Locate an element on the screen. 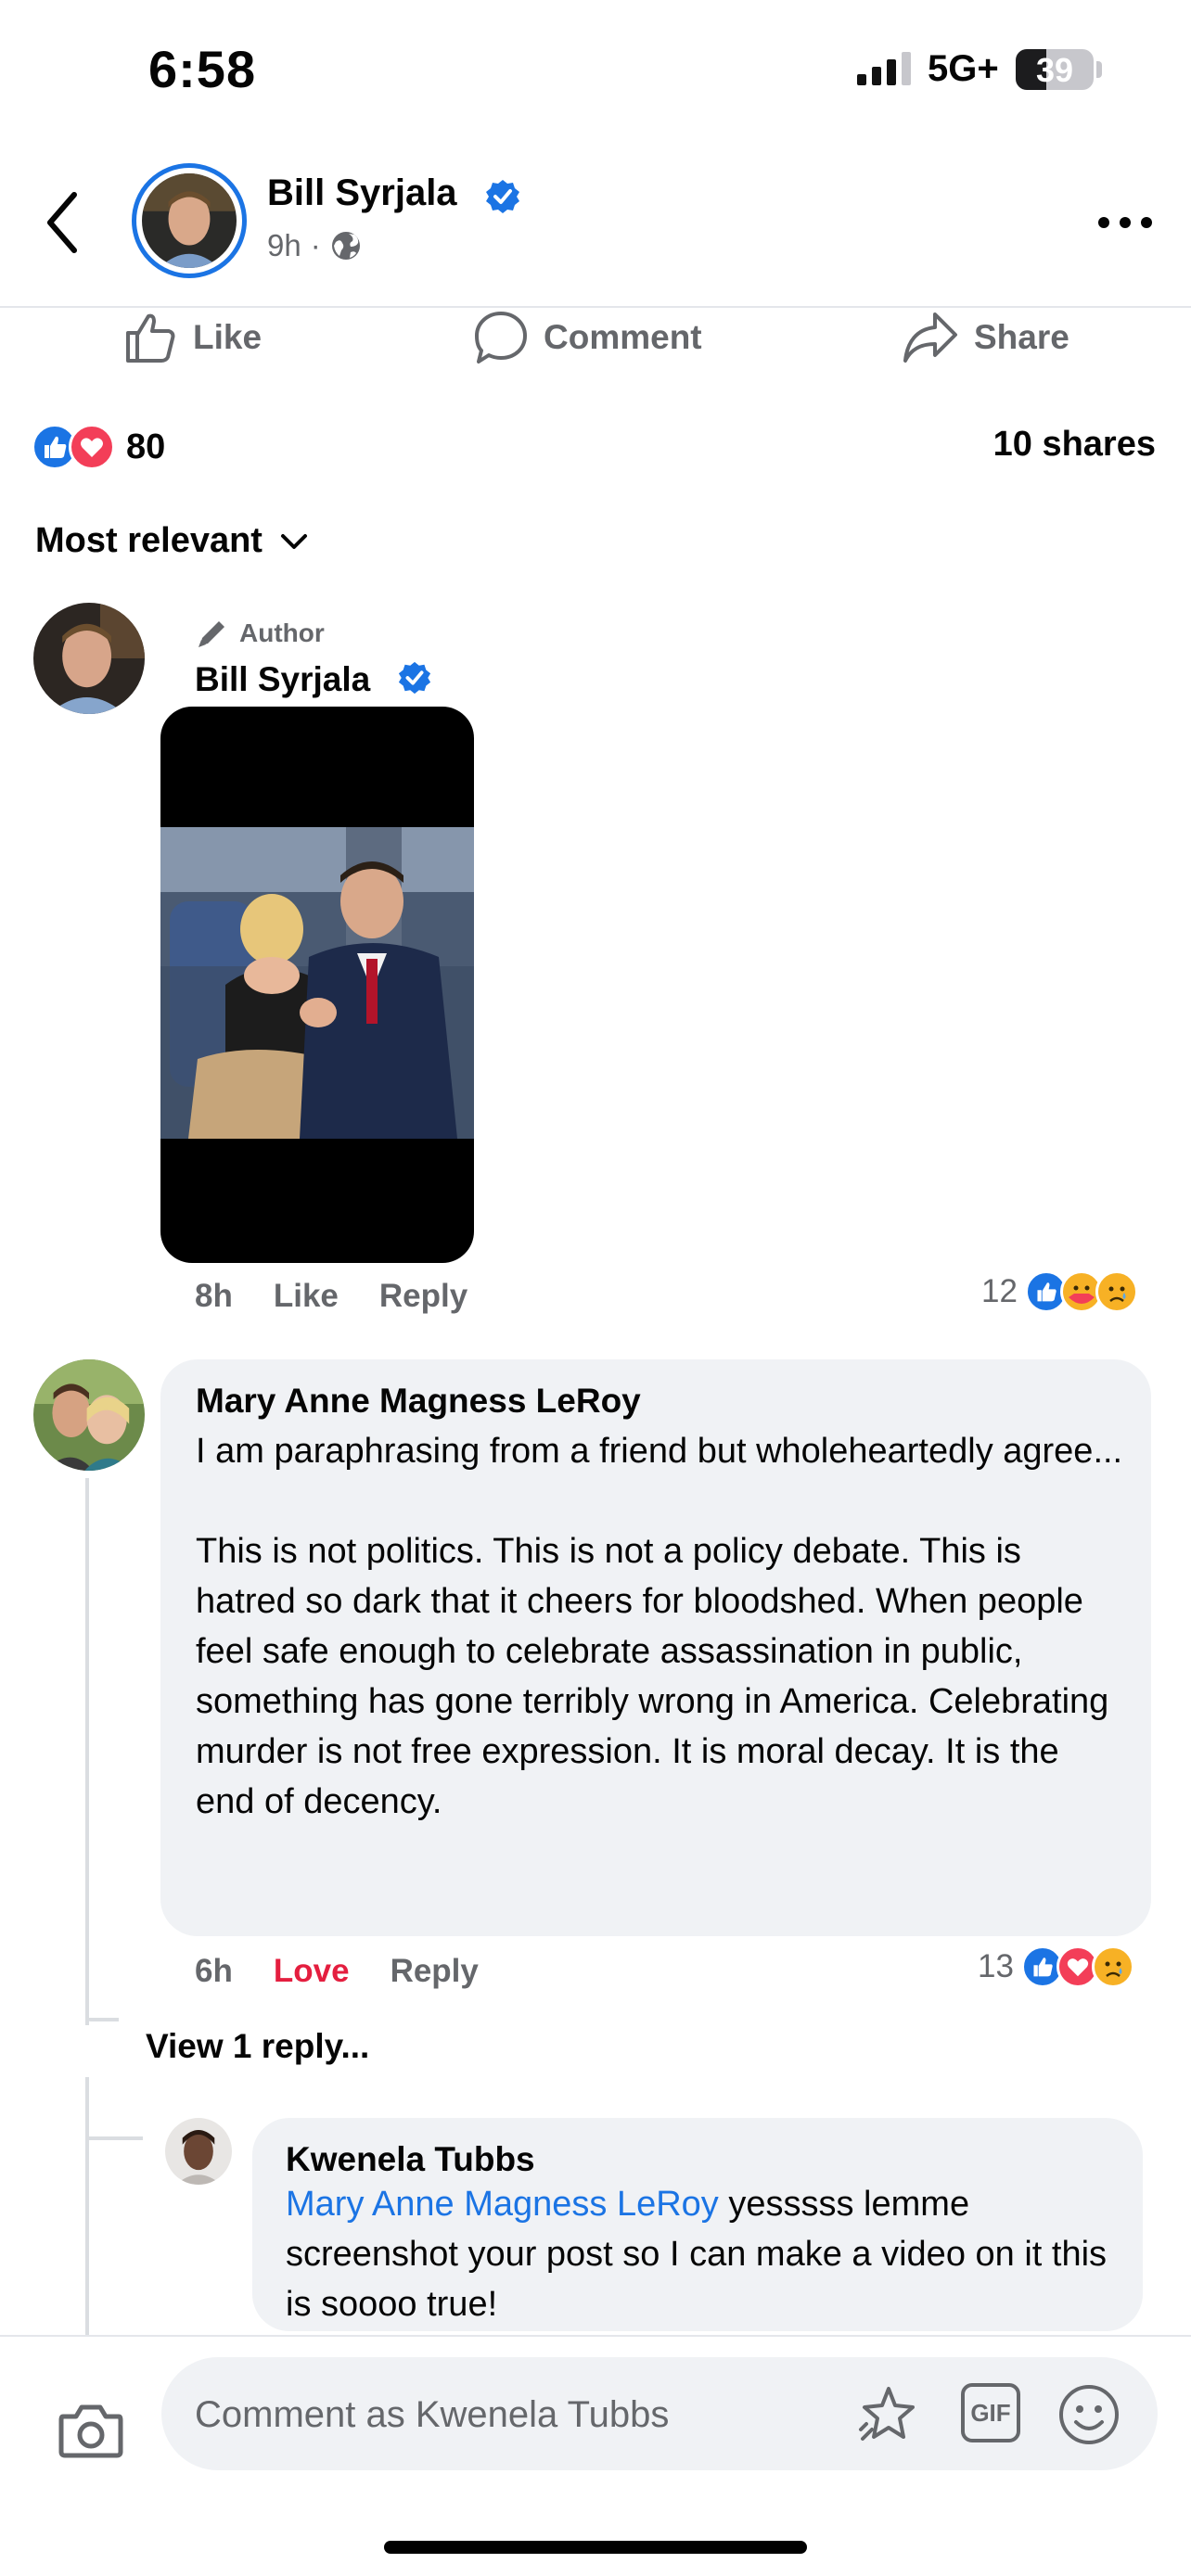 The height and width of the screenshot is (2576, 1191). comment-time: 6h is located at coordinates (214, 1971).